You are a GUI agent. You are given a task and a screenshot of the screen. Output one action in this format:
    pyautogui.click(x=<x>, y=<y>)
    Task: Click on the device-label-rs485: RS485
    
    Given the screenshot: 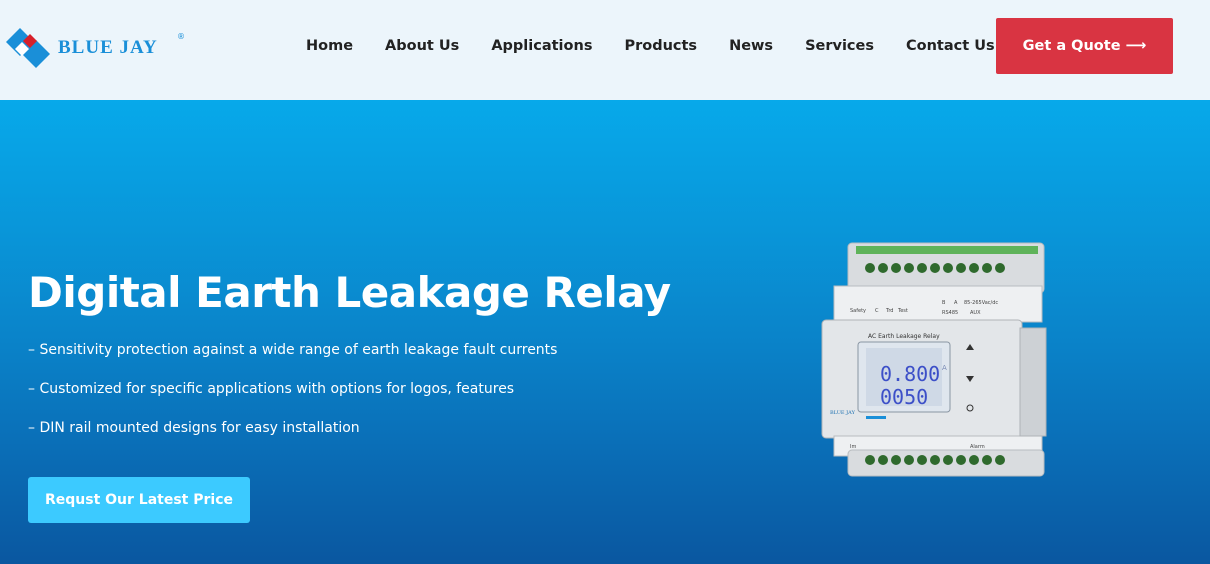 What is the action you would take?
    pyautogui.click(x=950, y=313)
    